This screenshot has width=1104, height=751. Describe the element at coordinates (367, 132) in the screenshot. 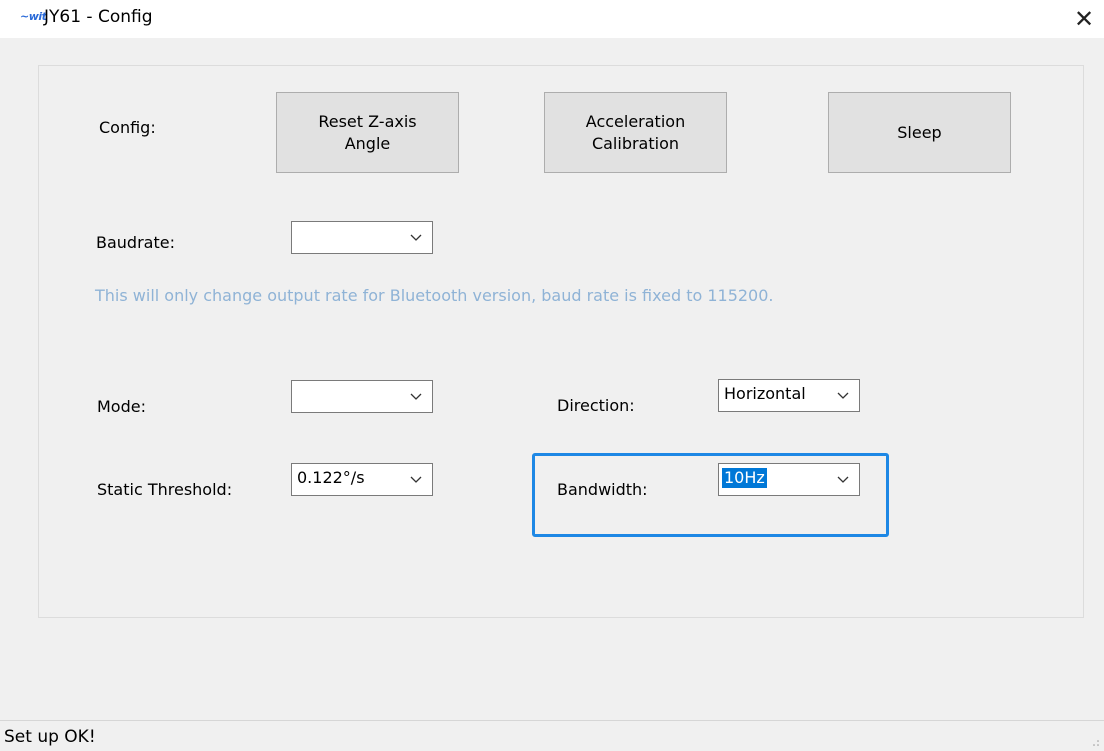

I see `reset-z-axis-angle-button: Reset Z-axis Angle` at that location.